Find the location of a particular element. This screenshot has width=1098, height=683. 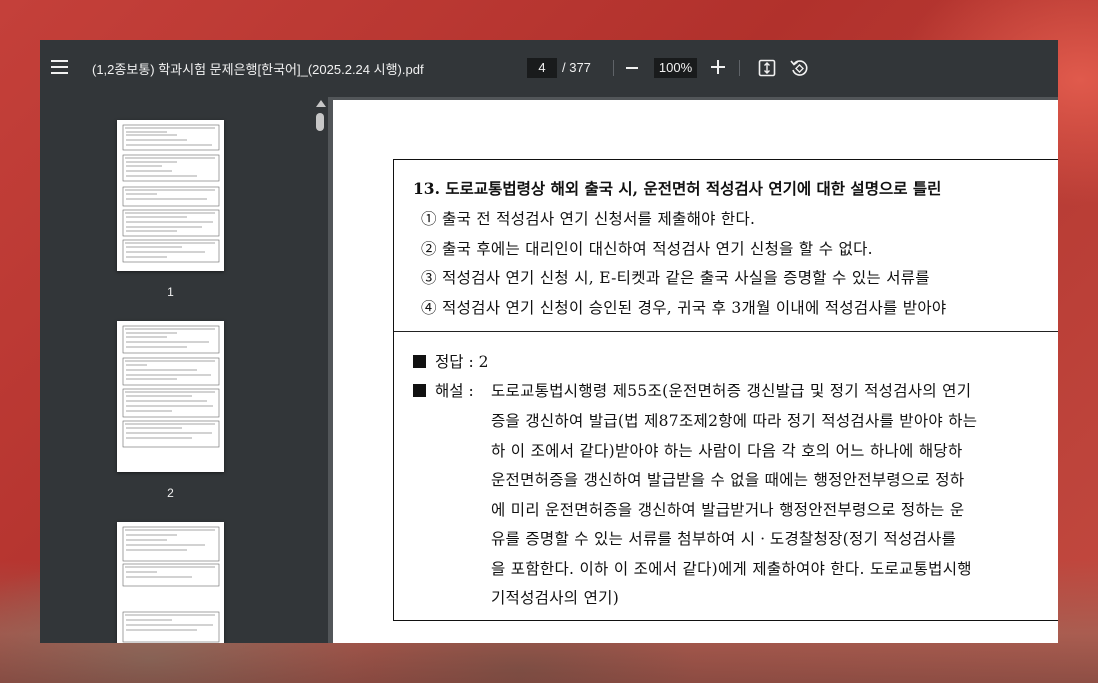

explanation-heading: 해설 : is located at coordinates (443, 390).